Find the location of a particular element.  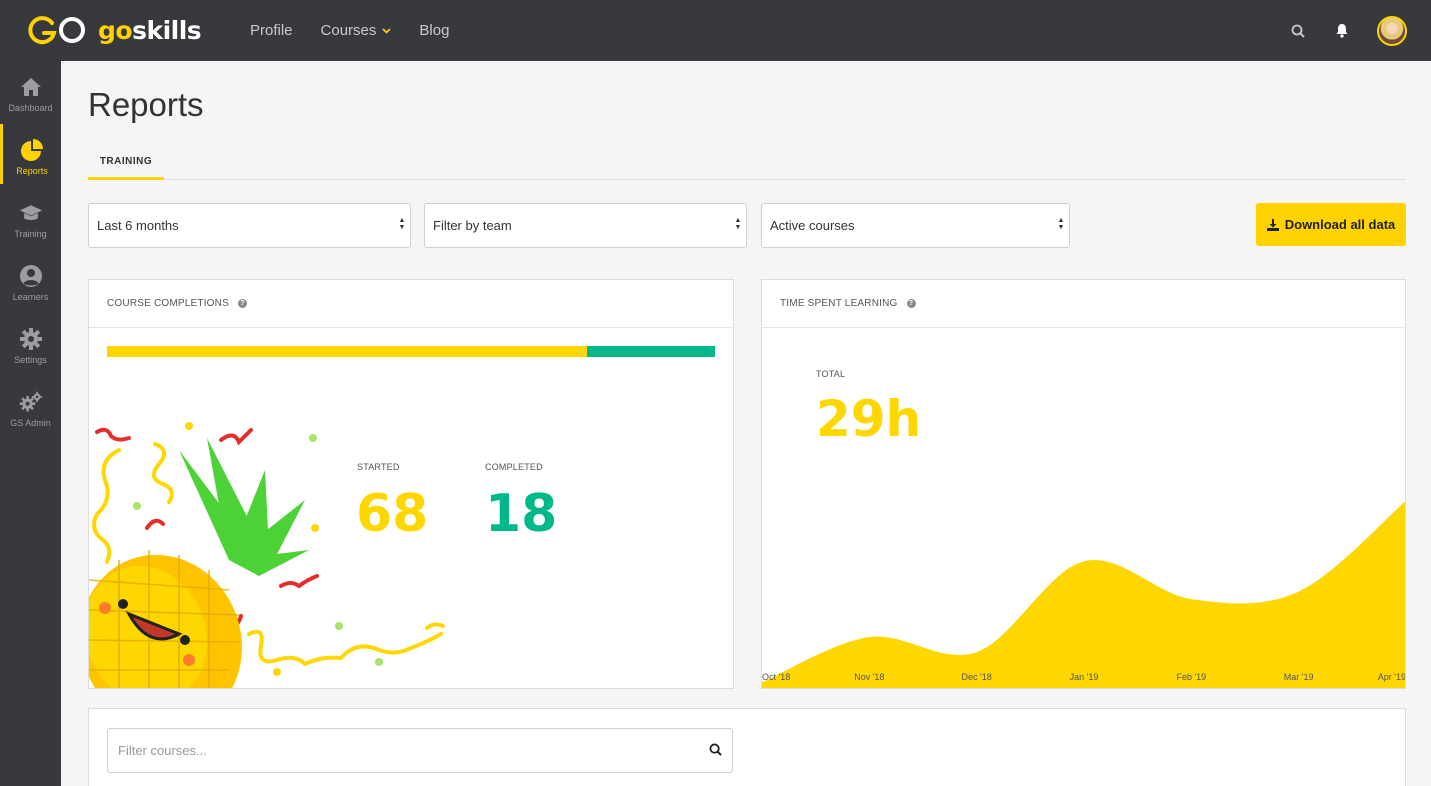

course-completions-title: COURSE COMPLETIONS is located at coordinates (168, 303).